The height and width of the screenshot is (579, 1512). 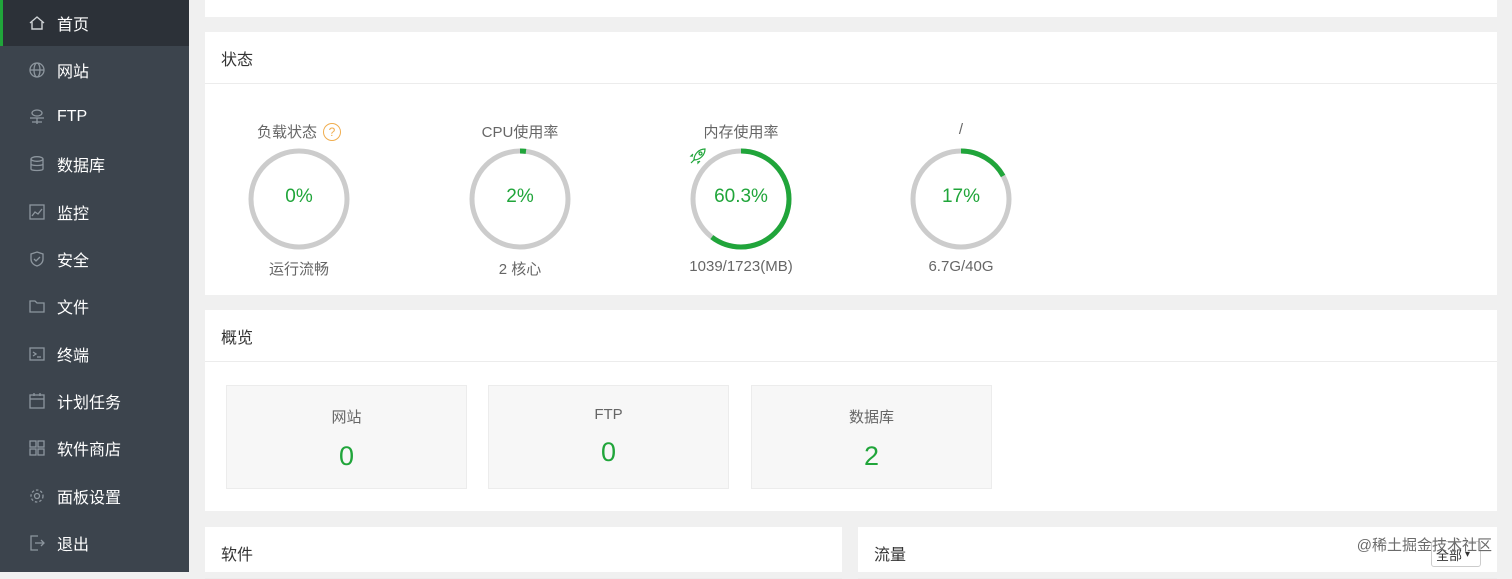 What do you see at coordinates (520, 269) in the screenshot?
I see `gauge-subtext: 2 核心` at bounding box center [520, 269].